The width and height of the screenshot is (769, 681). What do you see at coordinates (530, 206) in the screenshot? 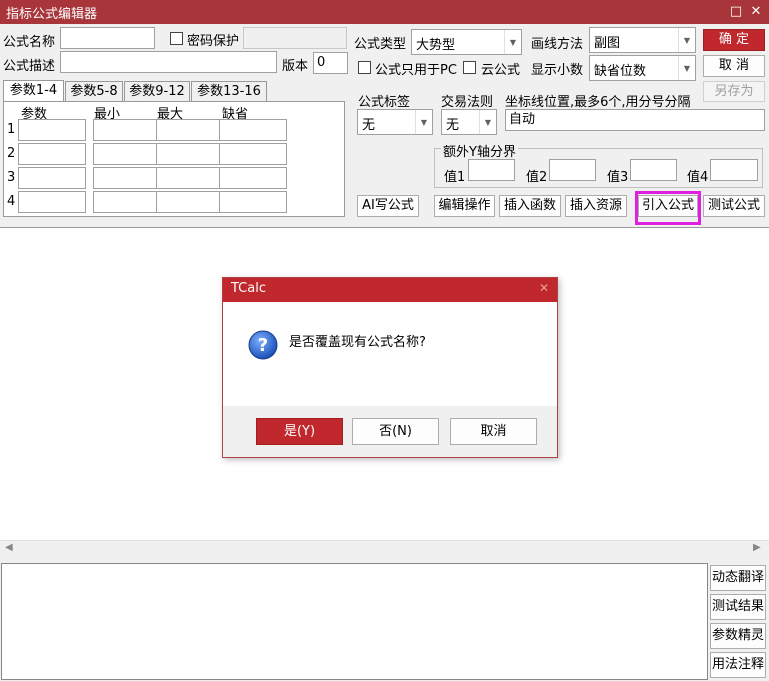
I see `insert-function-button: 插入函数` at bounding box center [530, 206].